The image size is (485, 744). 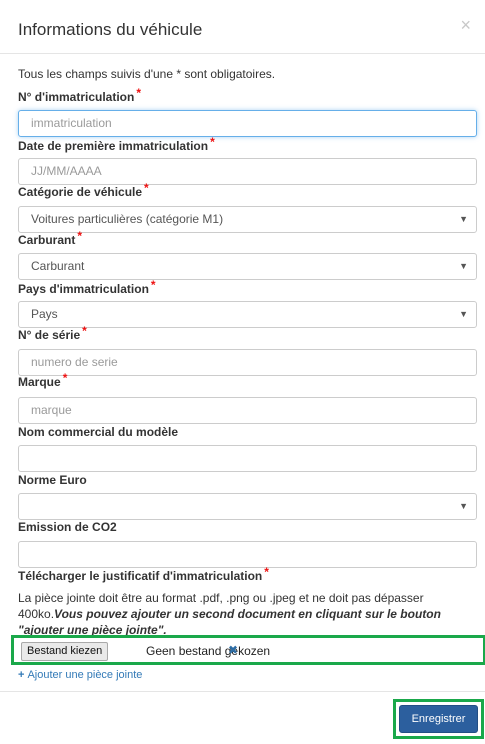 What do you see at coordinates (58, 266) in the screenshot?
I see `carburant-selected-value: Carburant` at bounding box center [58, 266].